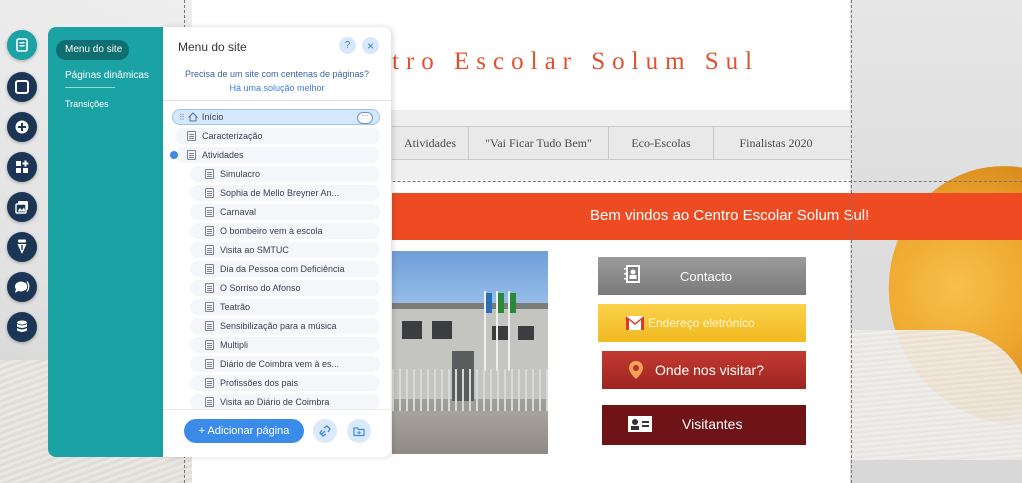 The height and width of the screenshot is (483, 1022). Describe the element at coordinates (347, 45) in the screenshot. I see `help-icon: ?` at that location.